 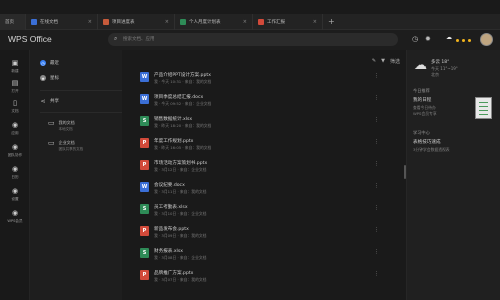 What do you see at coordinates (54, 63) in the screenshot?
I see `nav-label: 最近` at bounding box center [54, 63].